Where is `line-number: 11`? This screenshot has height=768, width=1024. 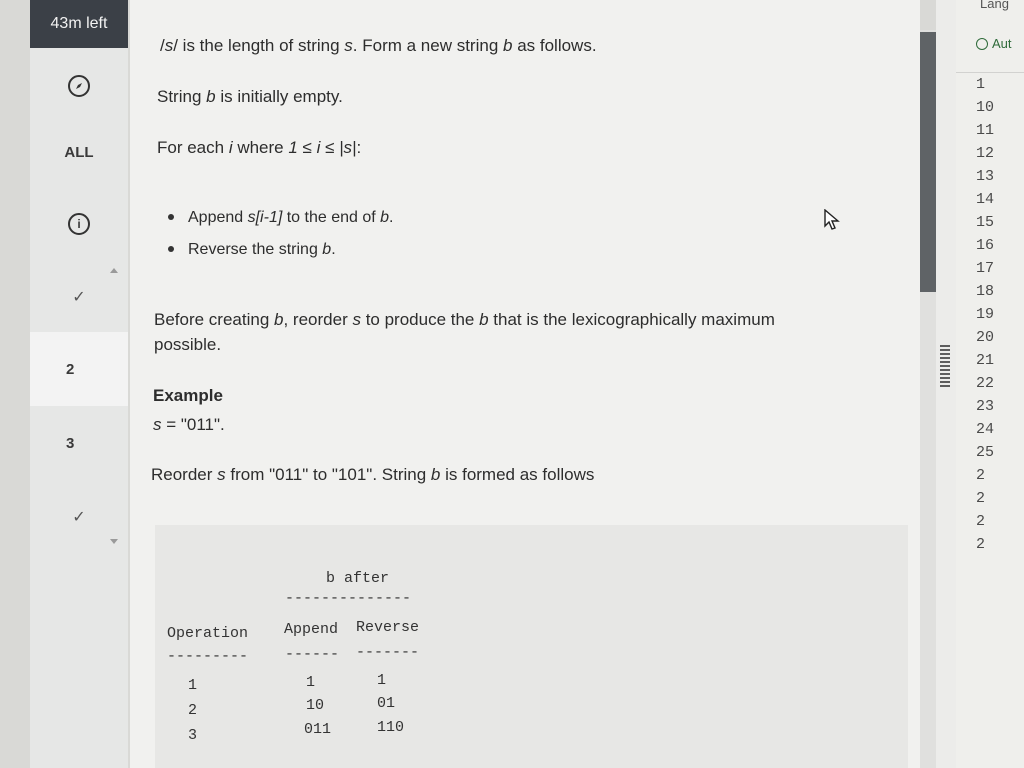 line-number: 11 is located at coordinates (985, 130).